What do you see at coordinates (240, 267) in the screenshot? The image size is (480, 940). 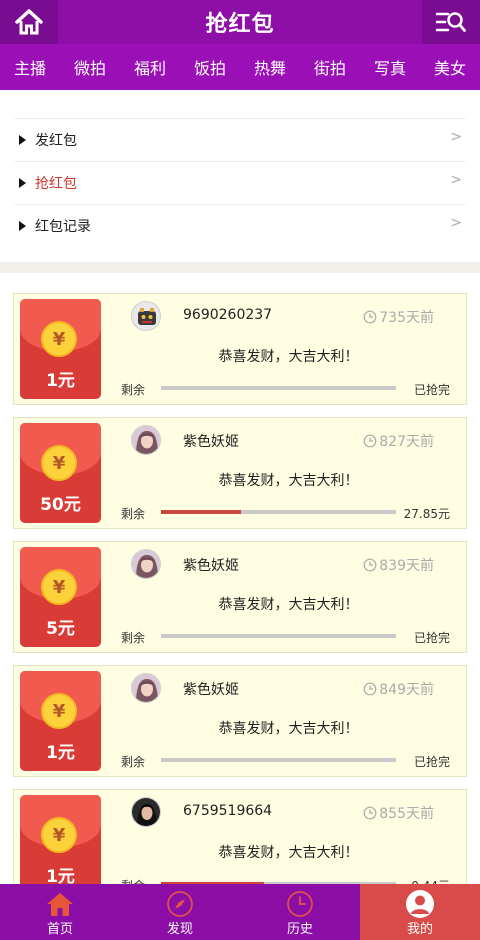 I see `section-divider` at bounding box center [240, 267].